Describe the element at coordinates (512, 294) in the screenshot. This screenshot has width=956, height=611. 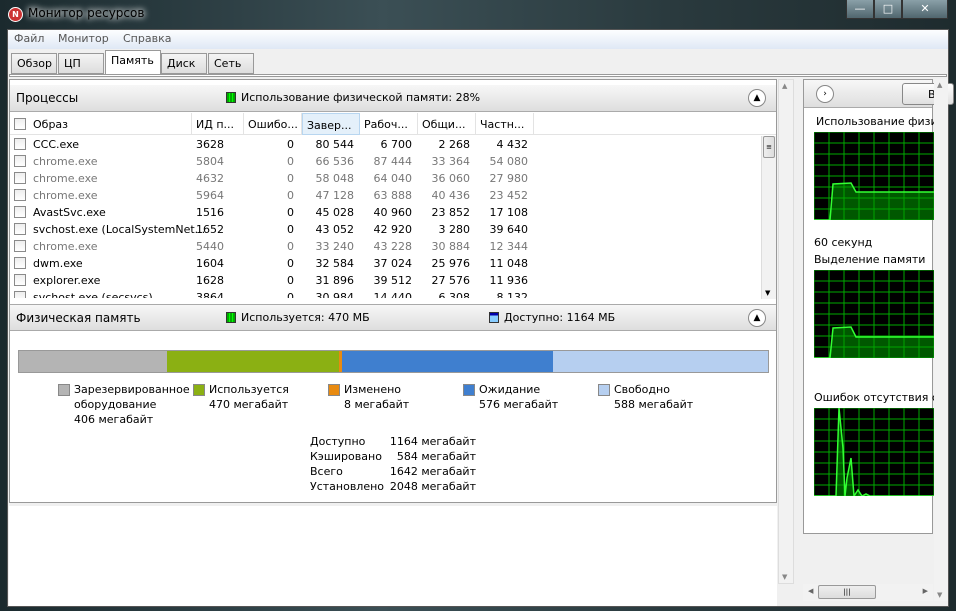
I see `cell-private: 8 132` at that location.